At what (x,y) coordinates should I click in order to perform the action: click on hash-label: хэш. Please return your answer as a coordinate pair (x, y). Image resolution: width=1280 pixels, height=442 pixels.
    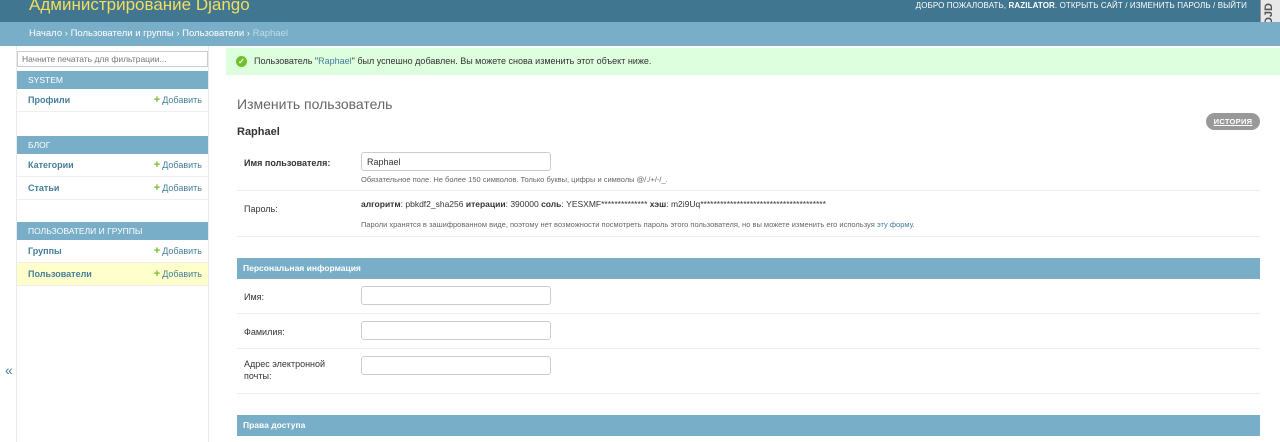
    Looking at the image, I should click on (658, 204).